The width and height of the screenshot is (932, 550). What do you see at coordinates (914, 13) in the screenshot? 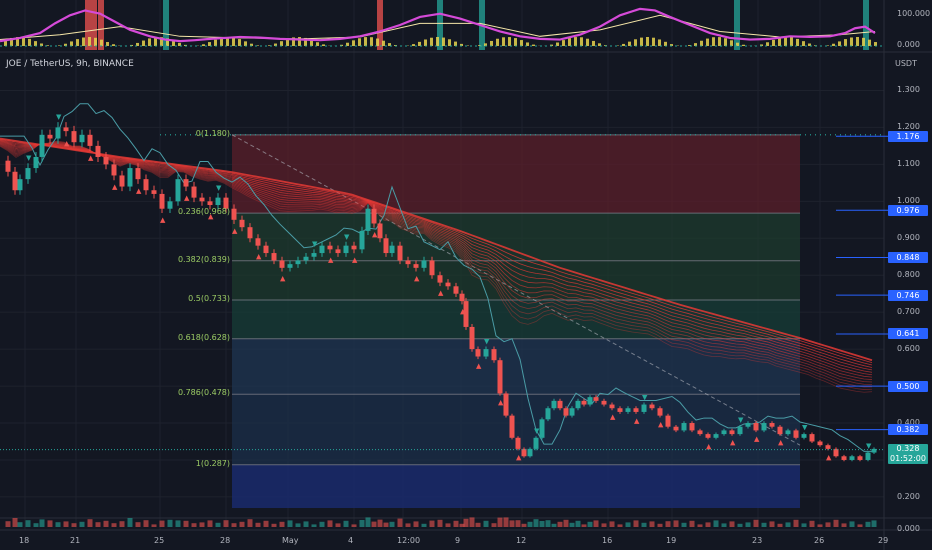
I see `oscillator-tick-label: 100.000` at bounding box center [914, 13].